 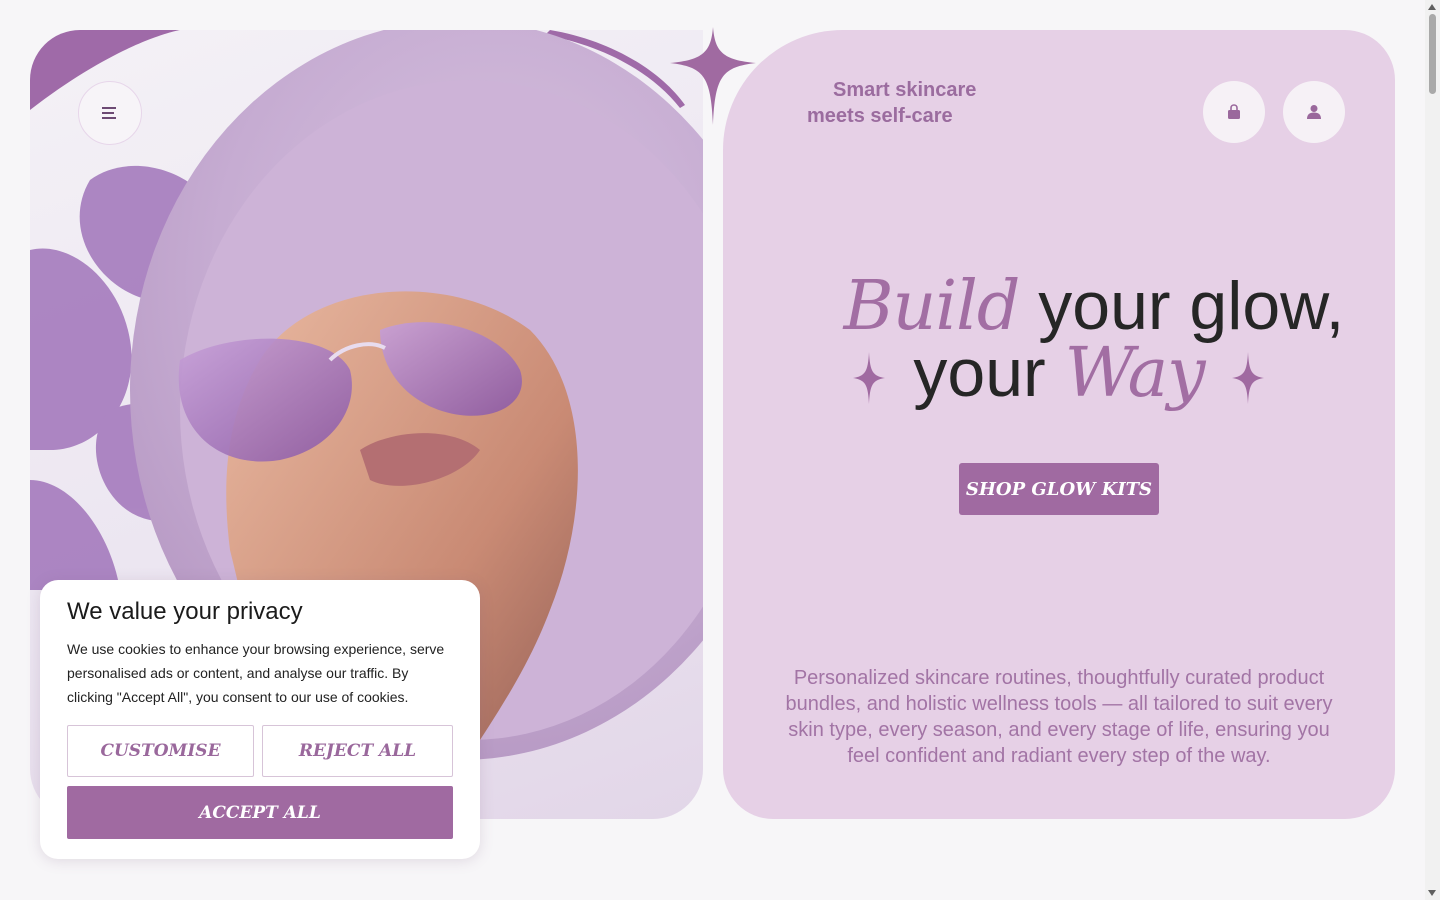 What do you see at coordinates (1432, 54) in the screenshot?
I see `scroll-thumb` at bounding box center [1432, 54].